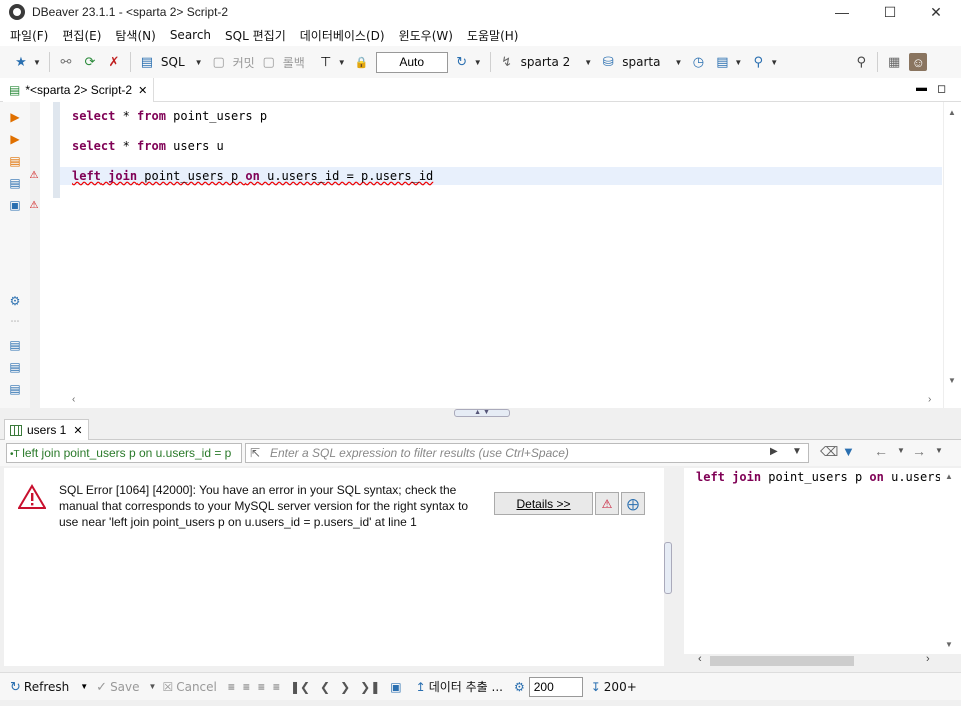  I want to click on connect-icon: ⟳, so click(90, 62).